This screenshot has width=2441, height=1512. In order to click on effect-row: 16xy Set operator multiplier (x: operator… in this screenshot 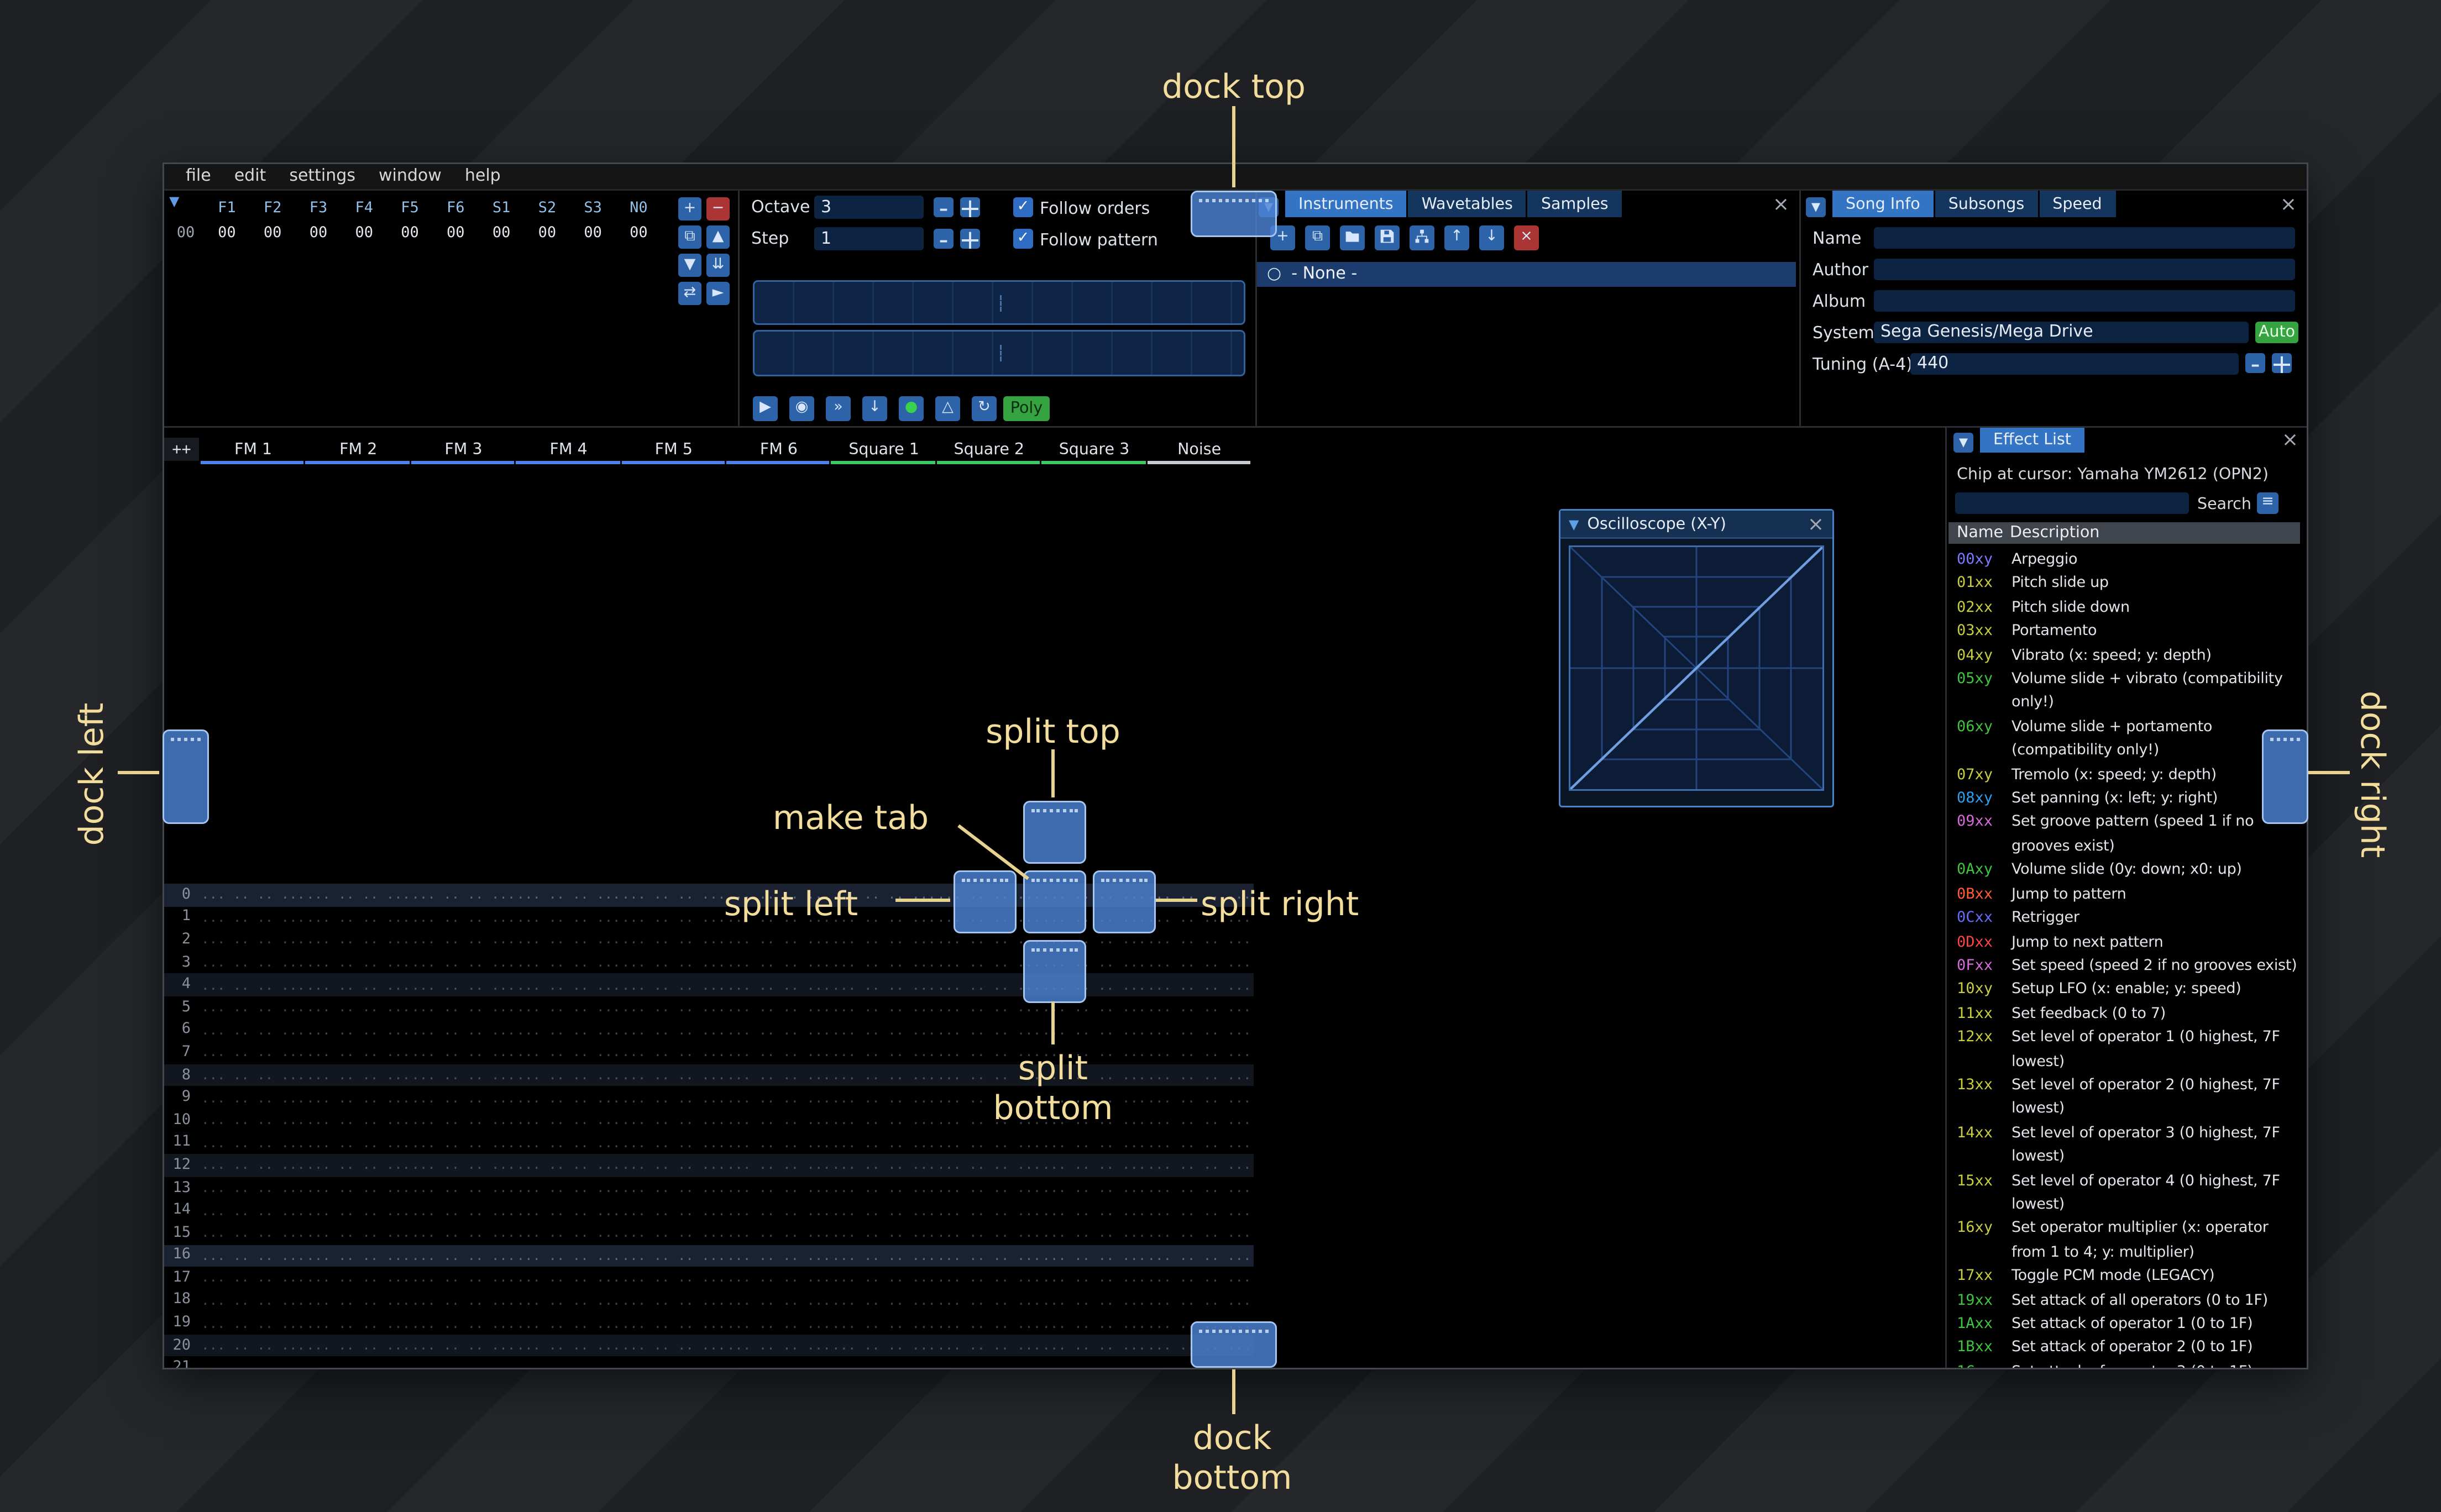, I will do `click(2125, 1241)`.